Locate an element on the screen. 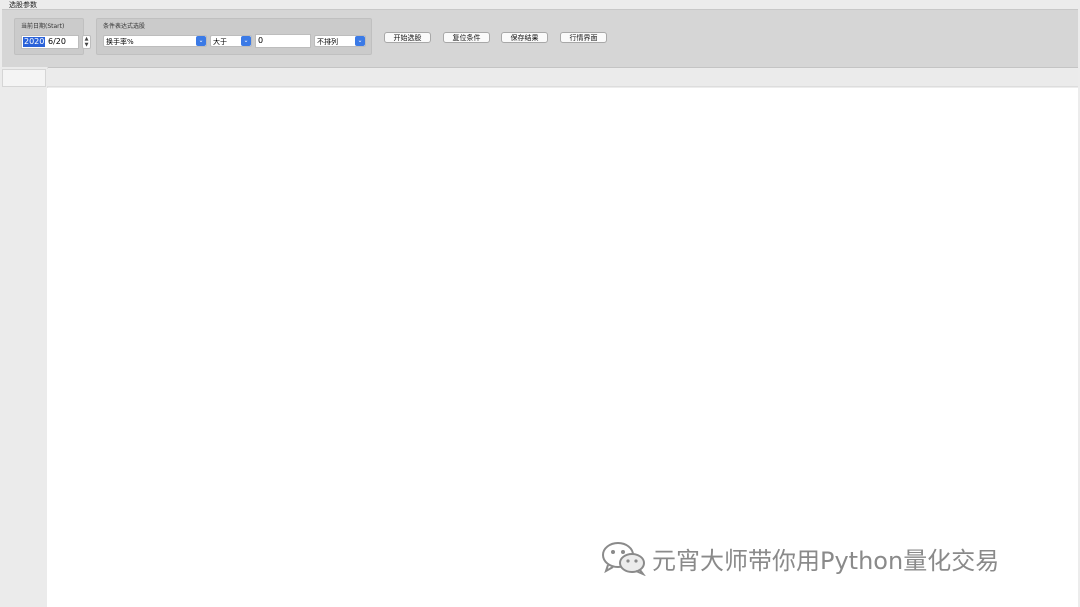 This screenshot has width=1080, height=607. watermark-text: 元宵大师带你用Python量化交易 is located at coordinates (826, 560).